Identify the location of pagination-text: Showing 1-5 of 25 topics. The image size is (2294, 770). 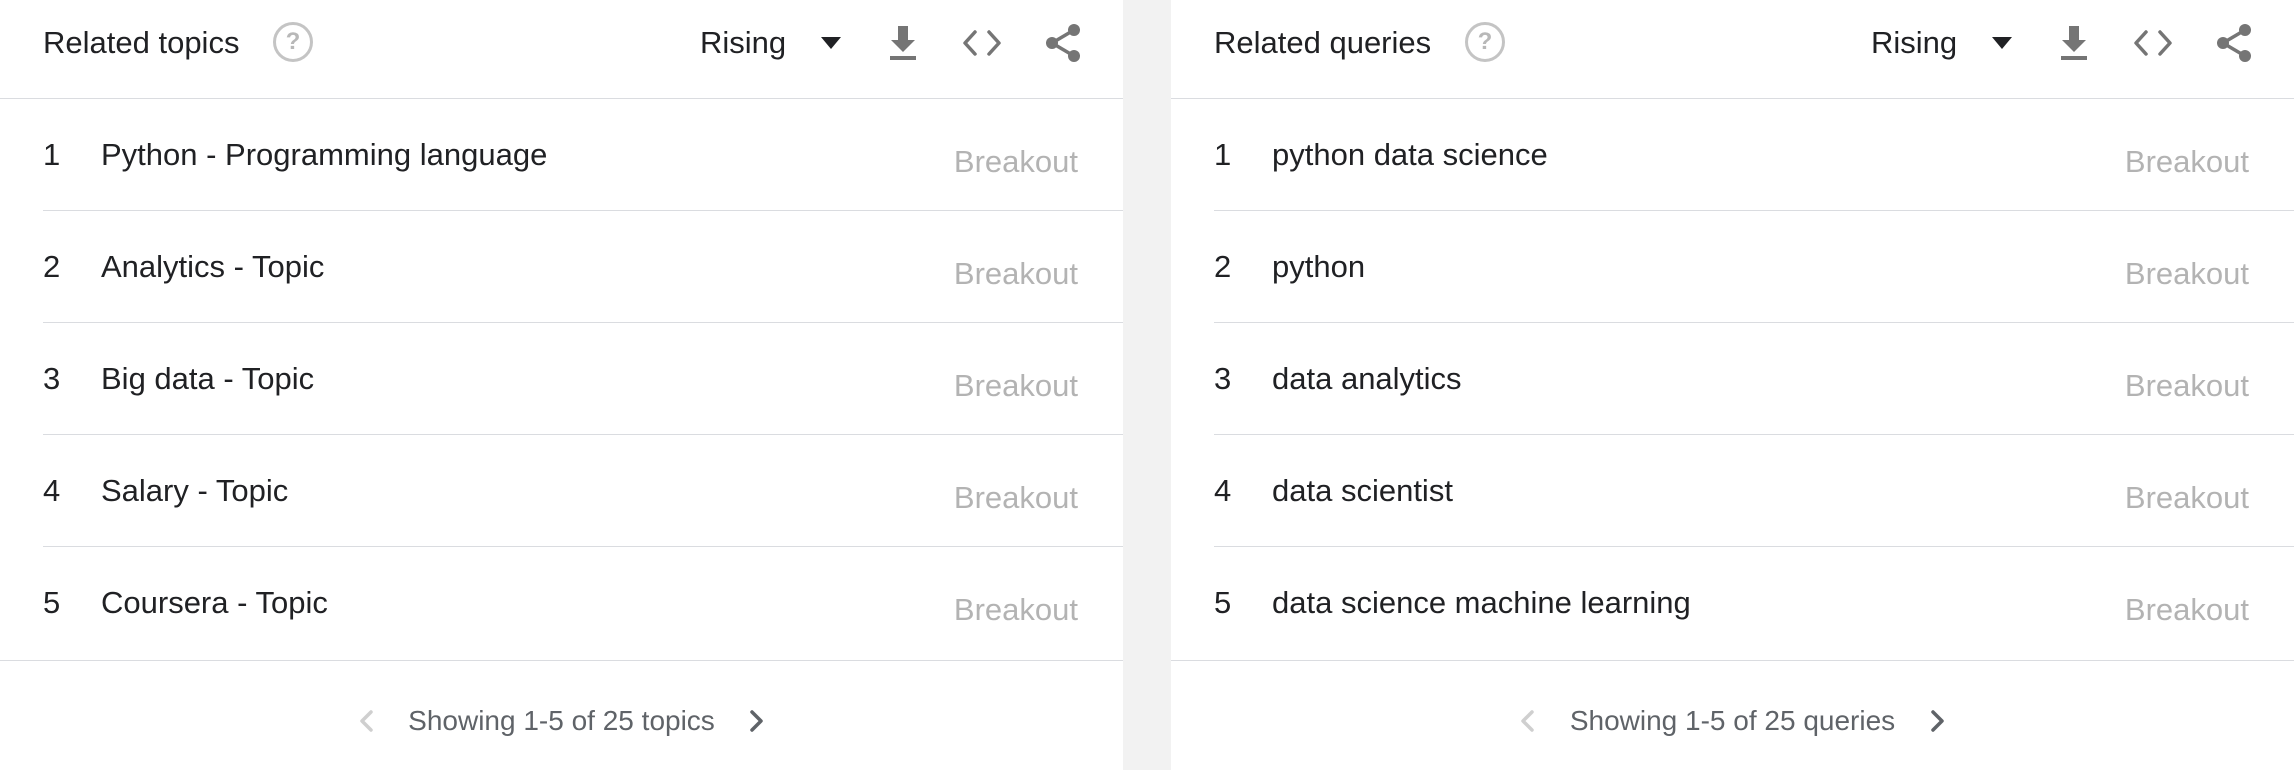
(561, 720).